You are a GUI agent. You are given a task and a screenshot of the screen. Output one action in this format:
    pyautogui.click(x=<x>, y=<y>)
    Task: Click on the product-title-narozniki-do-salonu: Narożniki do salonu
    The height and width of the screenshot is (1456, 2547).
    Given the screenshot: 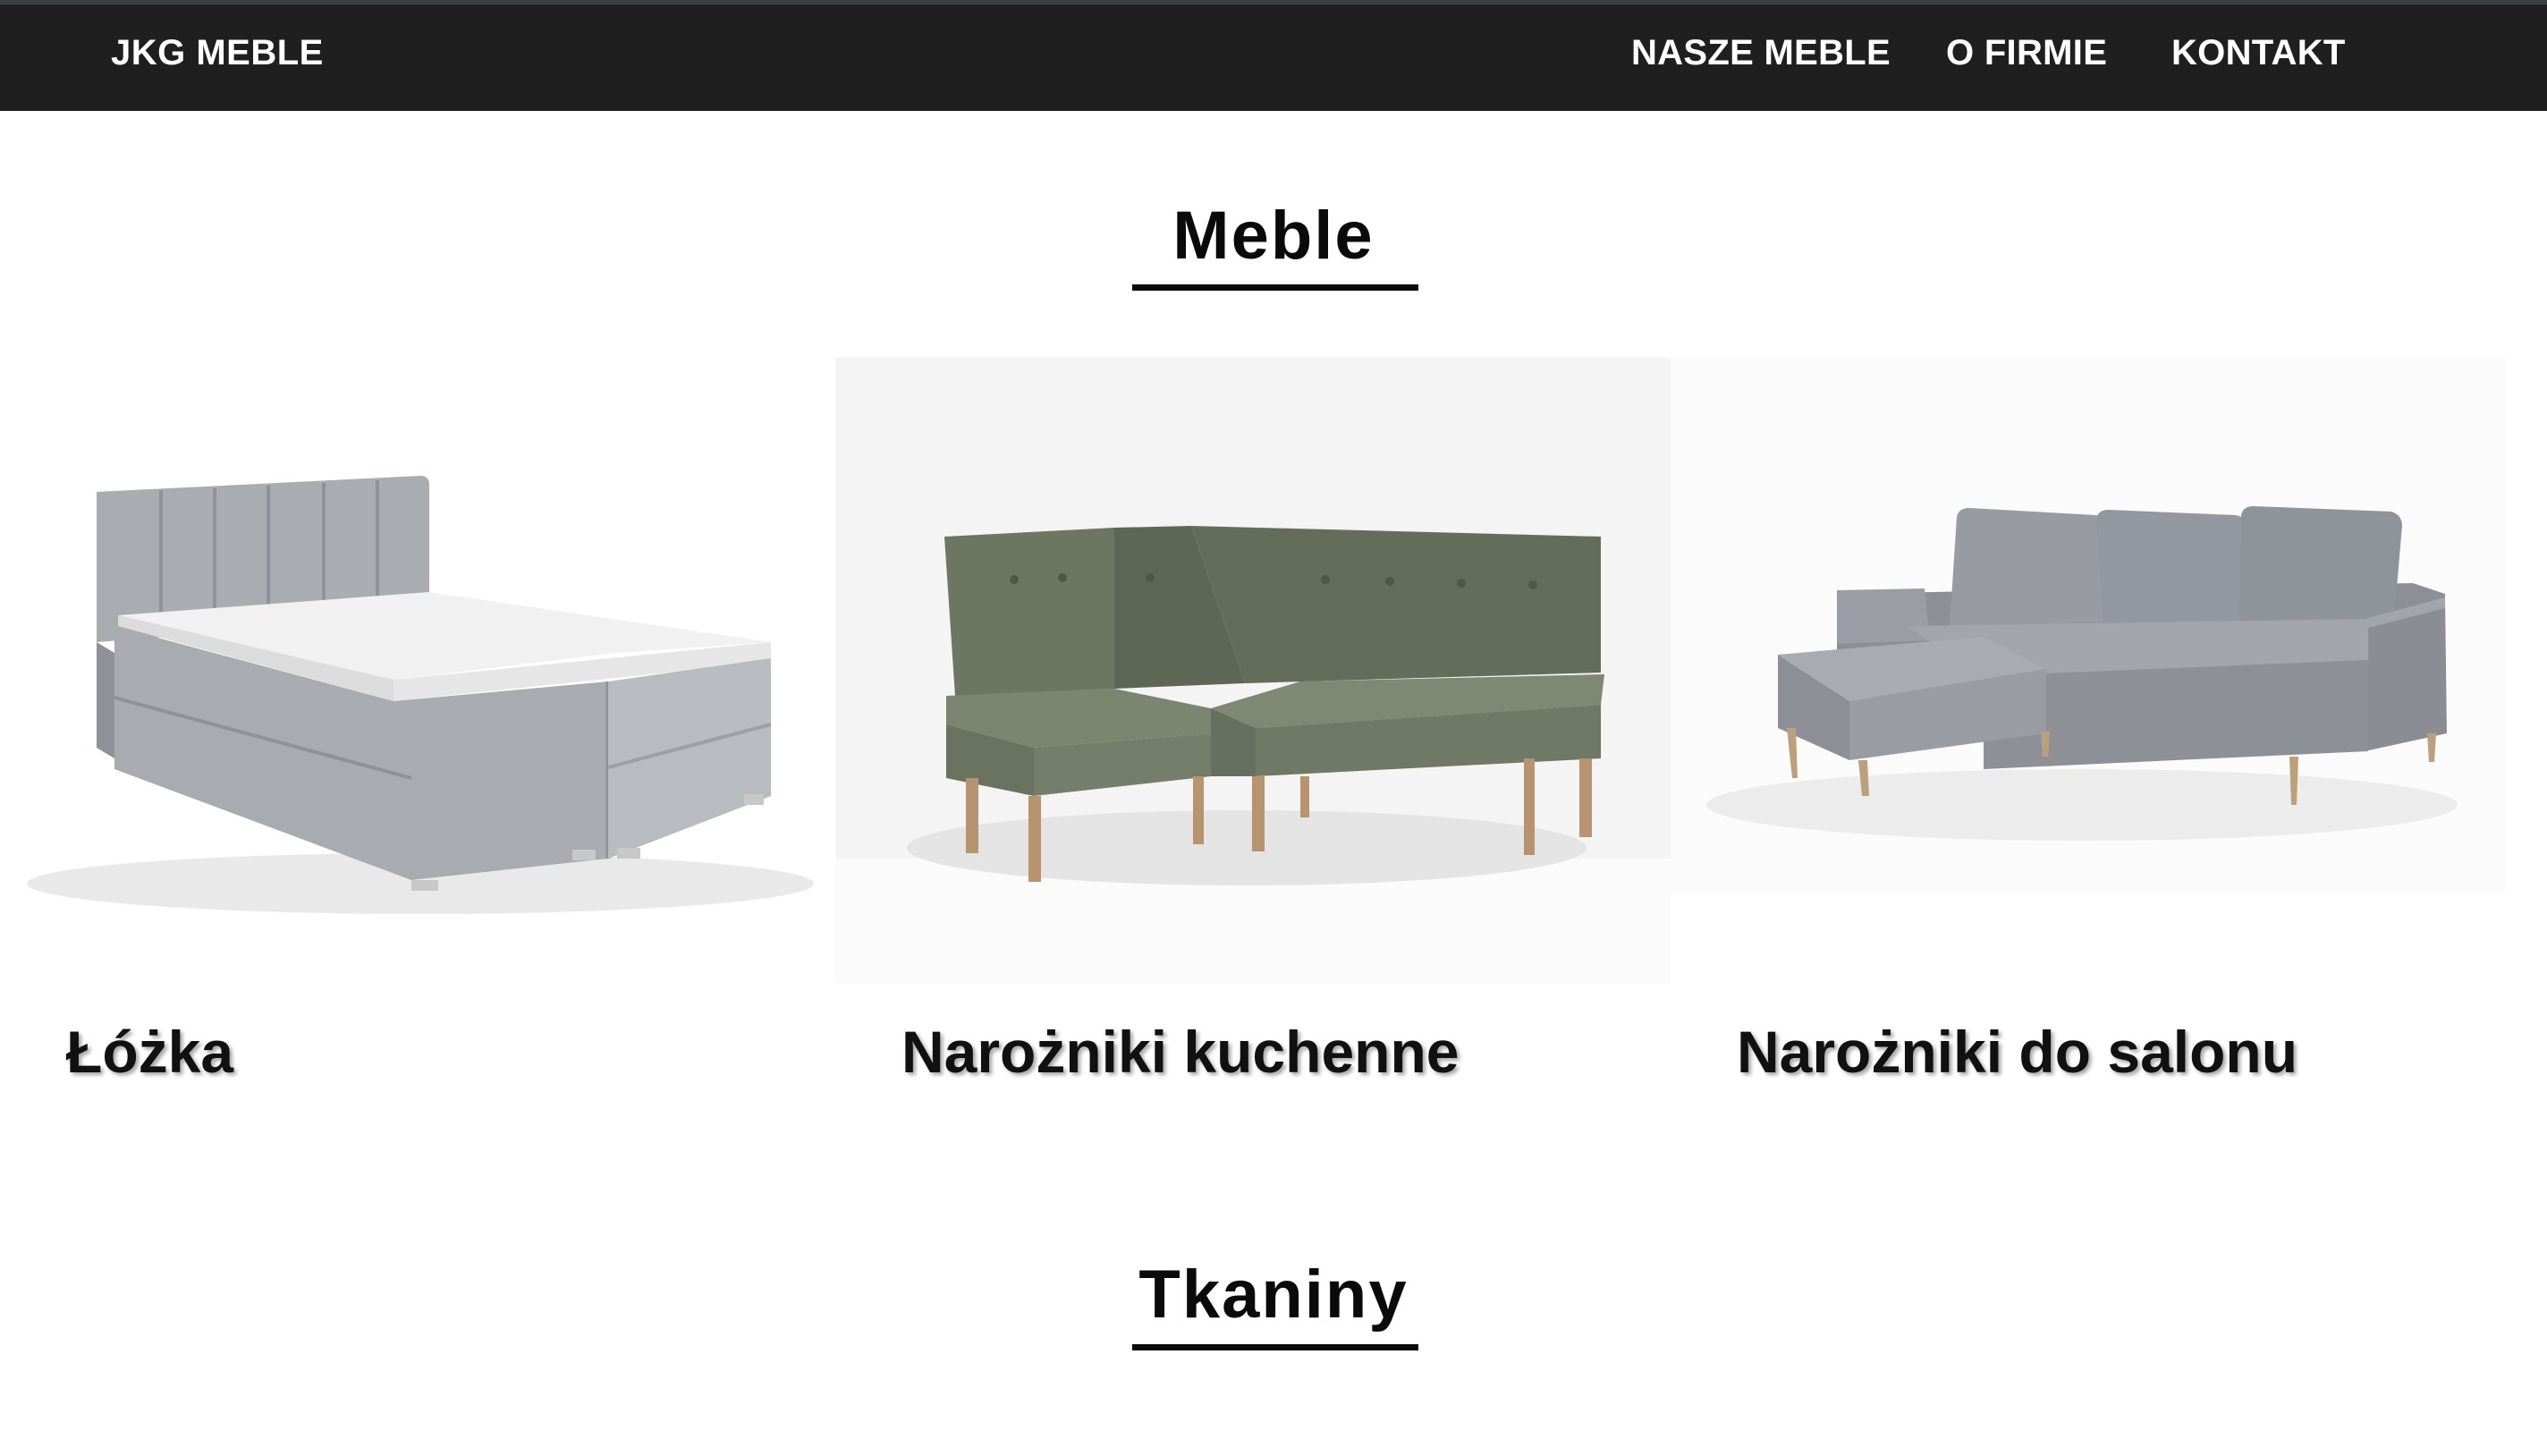 What is the action you would take?
    pyautogui.click(x=2017, y=1052)
    